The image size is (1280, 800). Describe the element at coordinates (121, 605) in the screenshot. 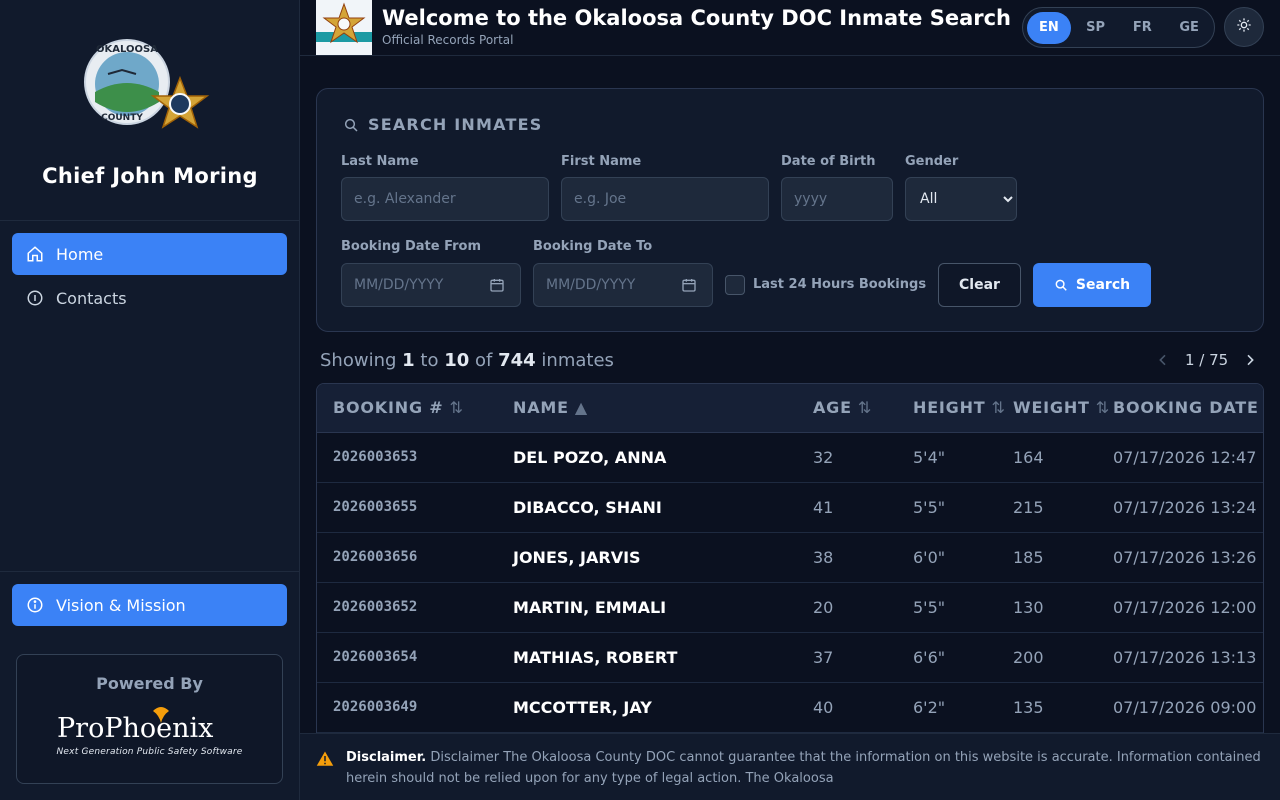

I see `vision-mission-label: Vision & Mission` at that location.